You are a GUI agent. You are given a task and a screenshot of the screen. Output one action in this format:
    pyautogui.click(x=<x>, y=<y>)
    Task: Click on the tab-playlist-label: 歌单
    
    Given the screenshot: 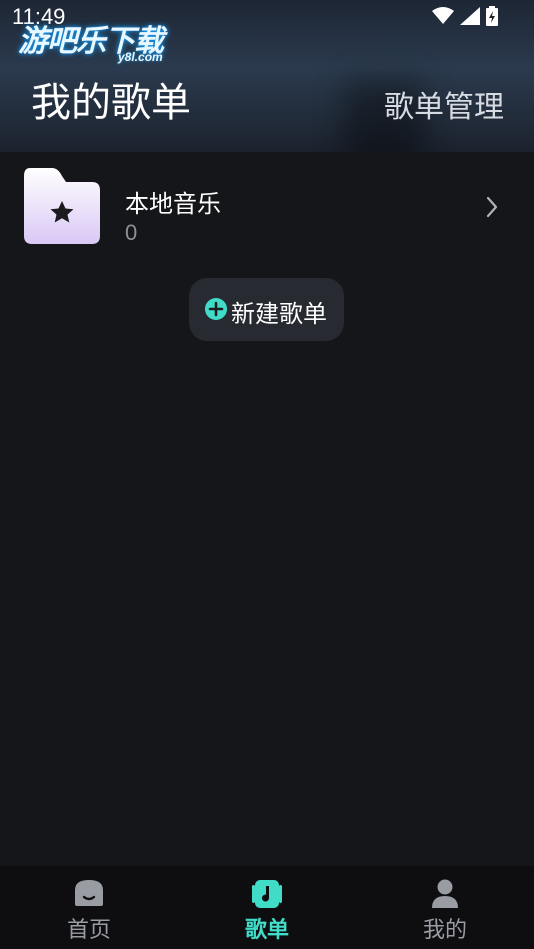 What is the action you would take?
    pyautogui.click(x=266, y=930)
    